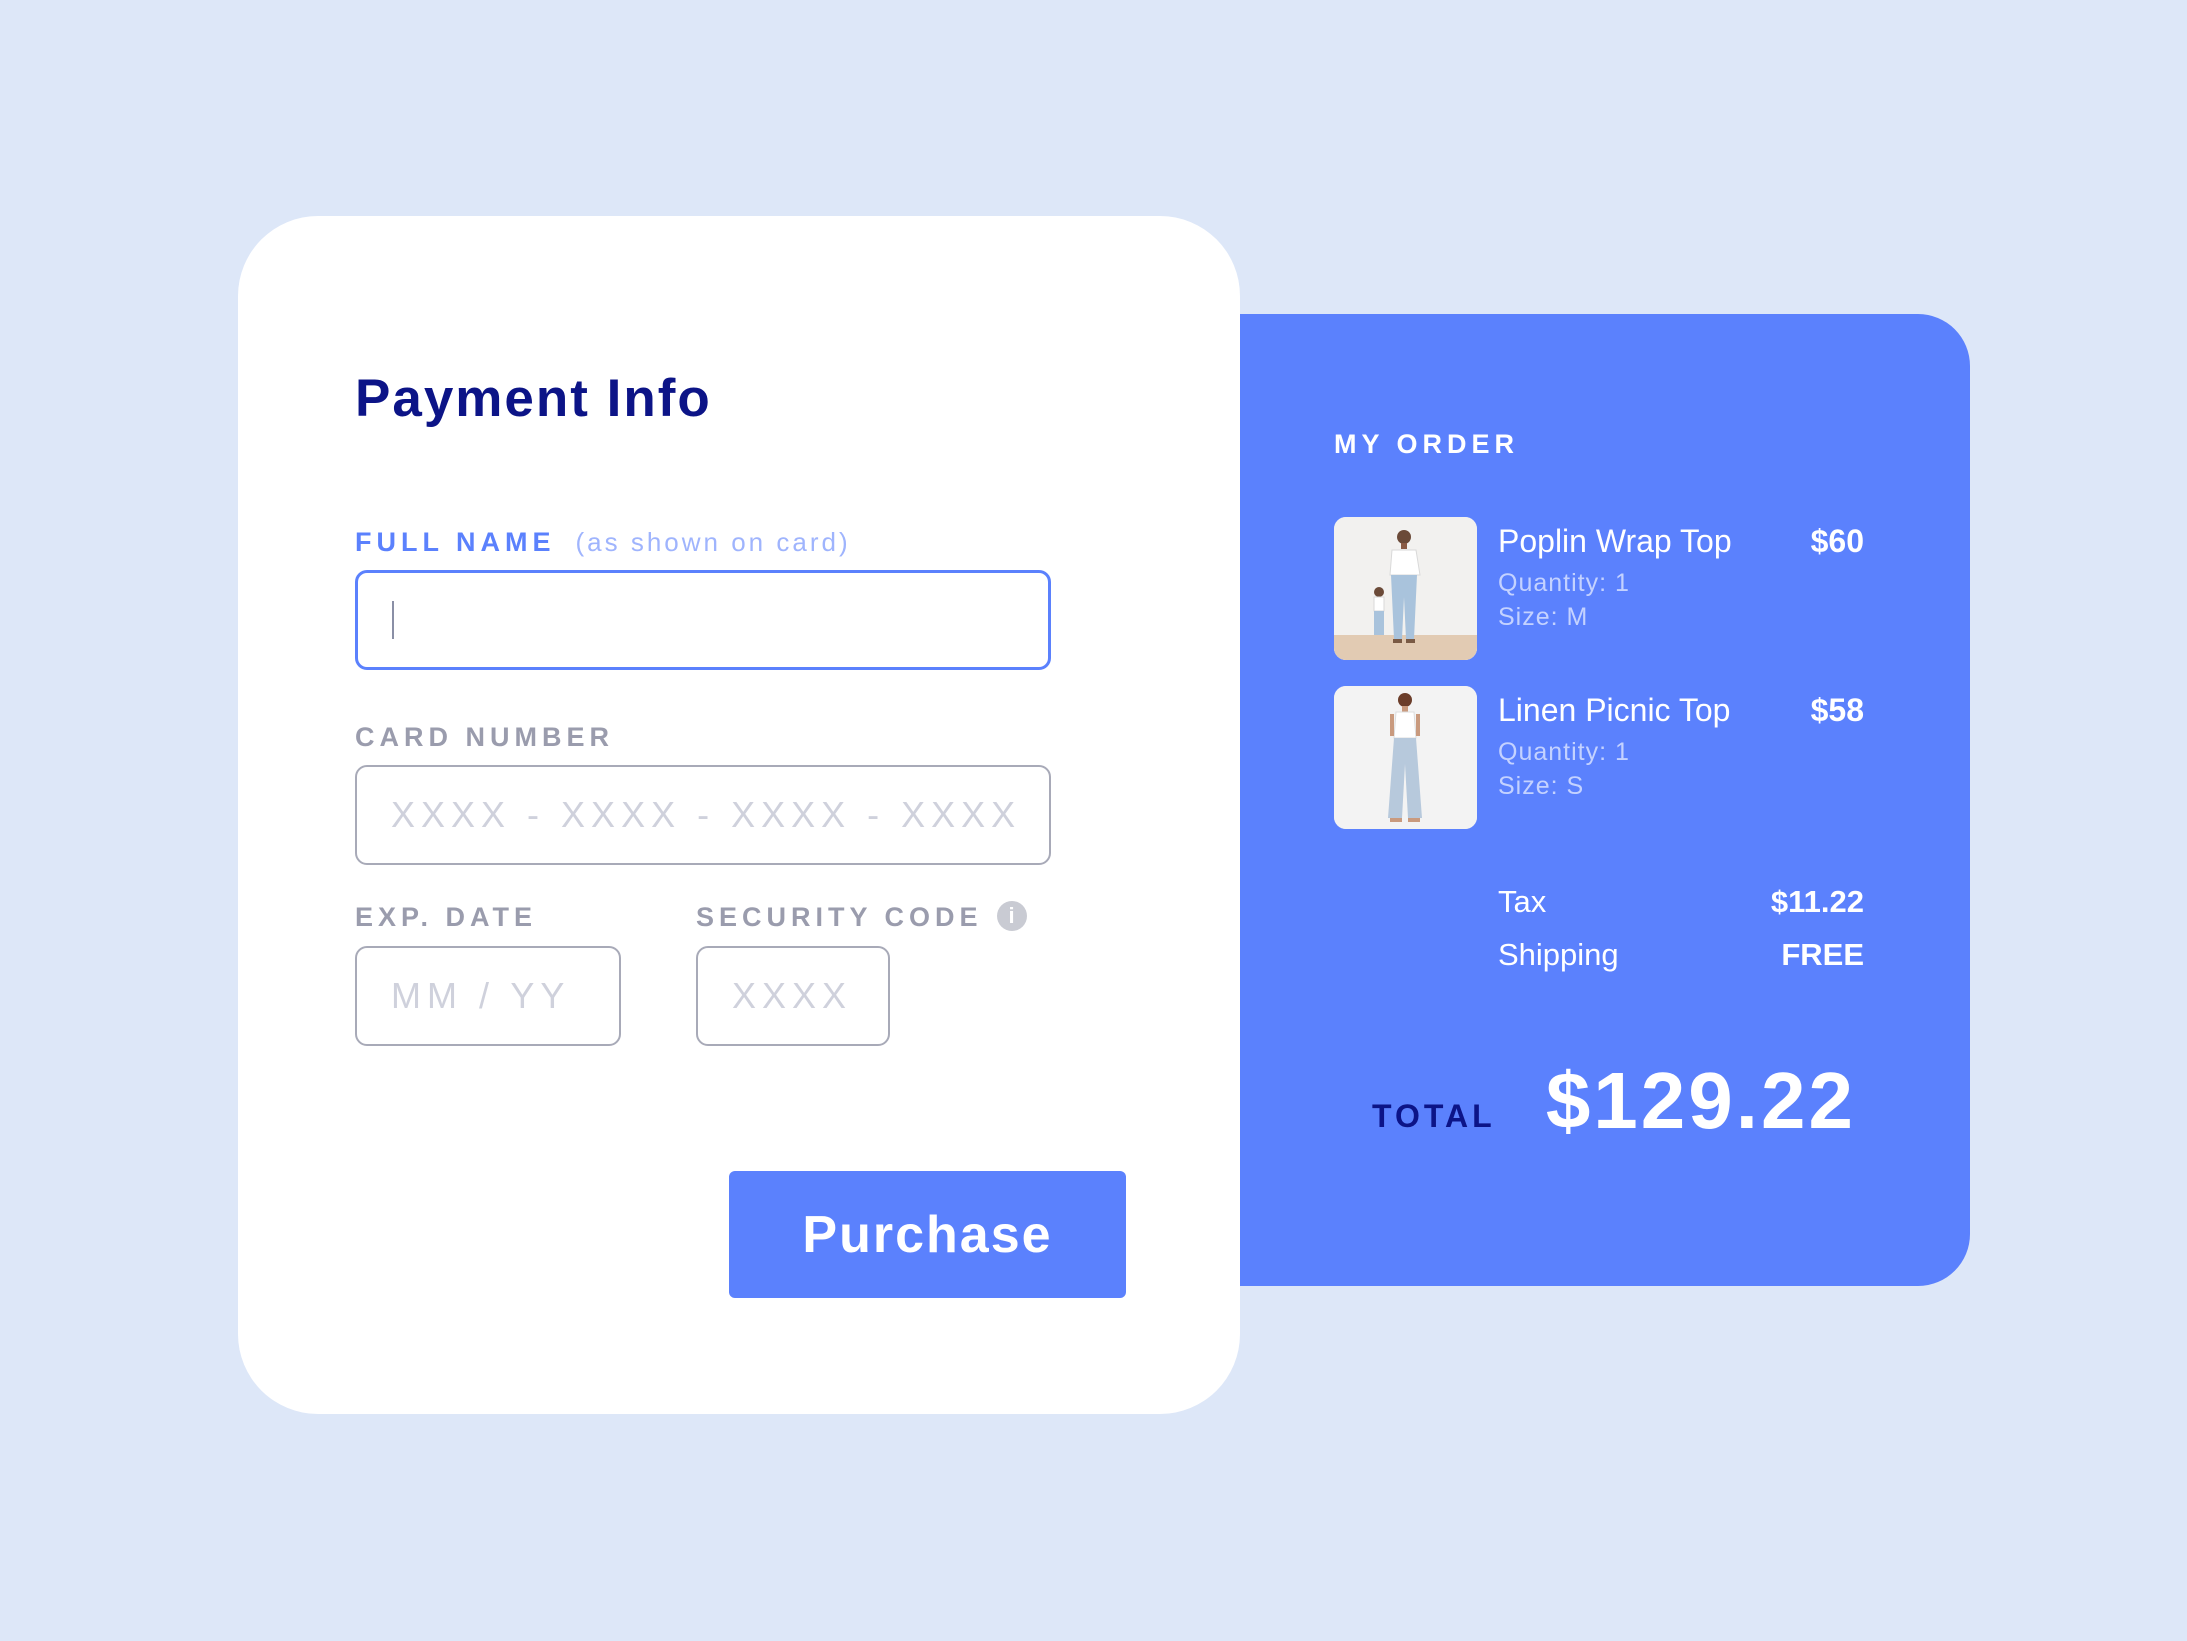 This screenshot has width=2187, height=1641. Describe the element at coordinates (703, 620) in the screenshot. I see `full-name-input` at that location.